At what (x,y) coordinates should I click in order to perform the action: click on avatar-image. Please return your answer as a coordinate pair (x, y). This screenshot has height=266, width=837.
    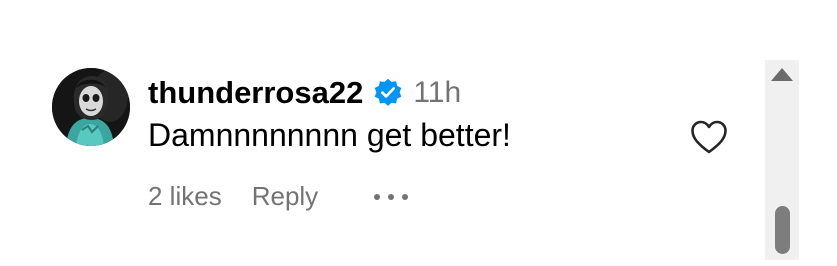
    Looking at the image, I should click on (91, 107).